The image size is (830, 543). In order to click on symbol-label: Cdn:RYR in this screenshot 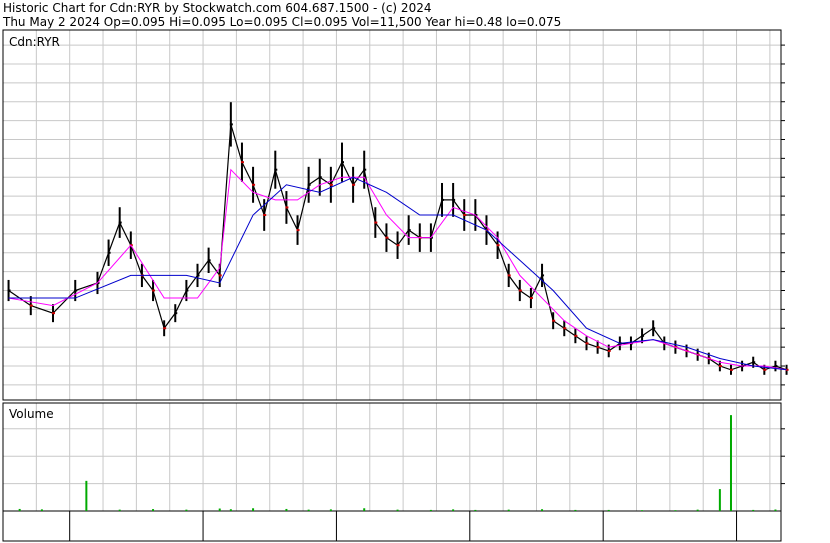, I will do `click(34, 42)`.